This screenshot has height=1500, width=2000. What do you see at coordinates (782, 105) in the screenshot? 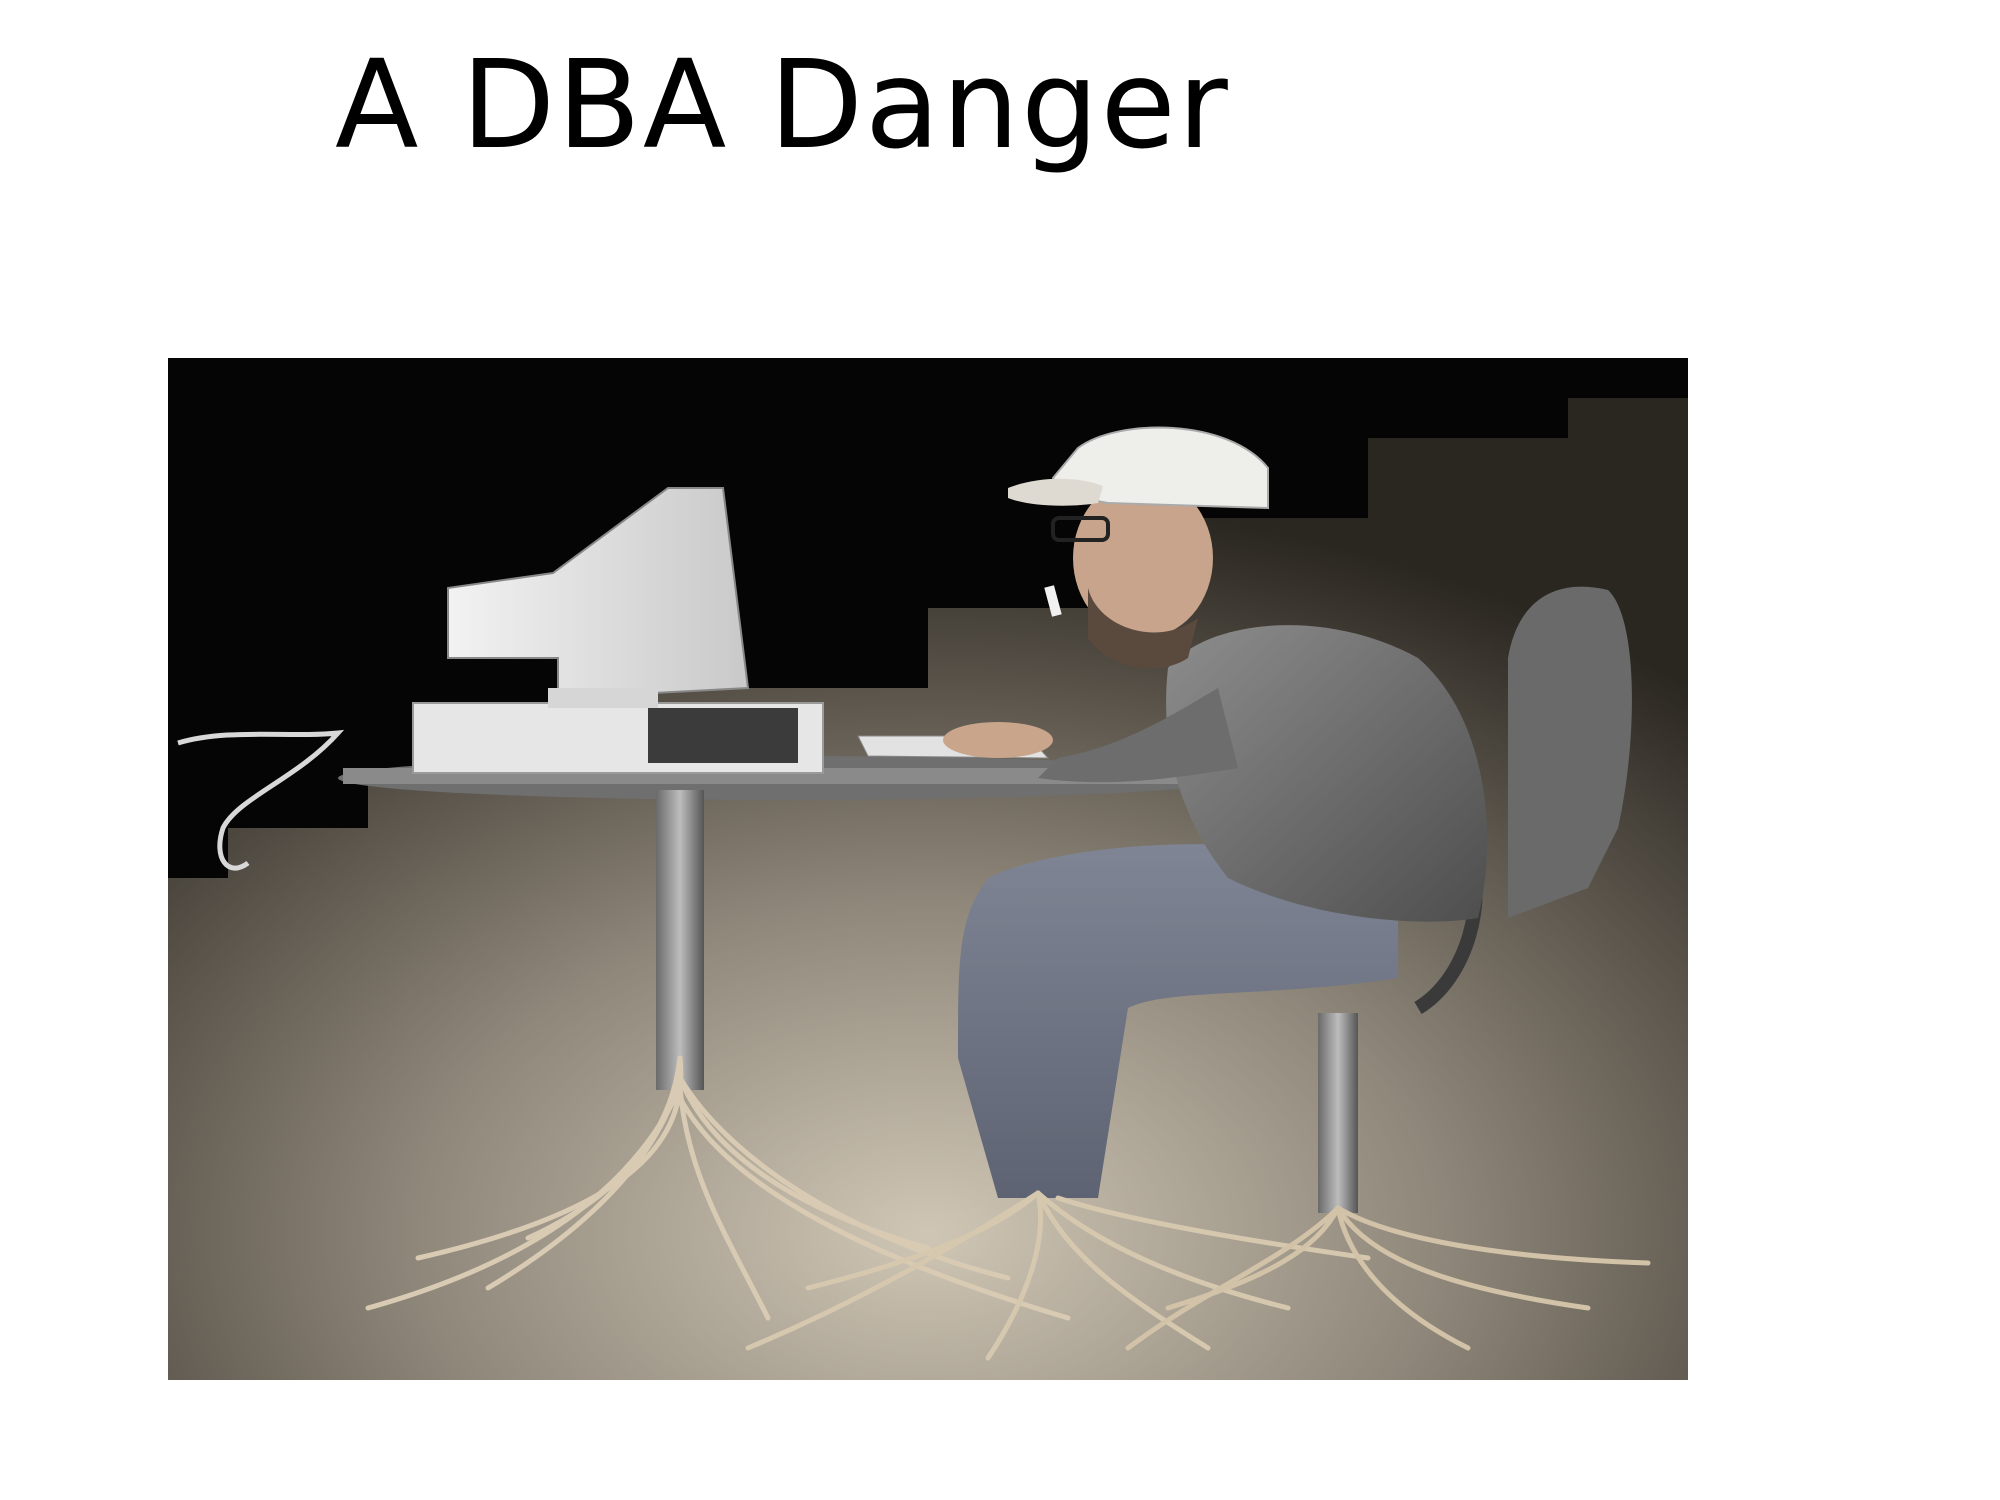
I see `slide-title: A DBA Danger` at bounding box center [782, 105].